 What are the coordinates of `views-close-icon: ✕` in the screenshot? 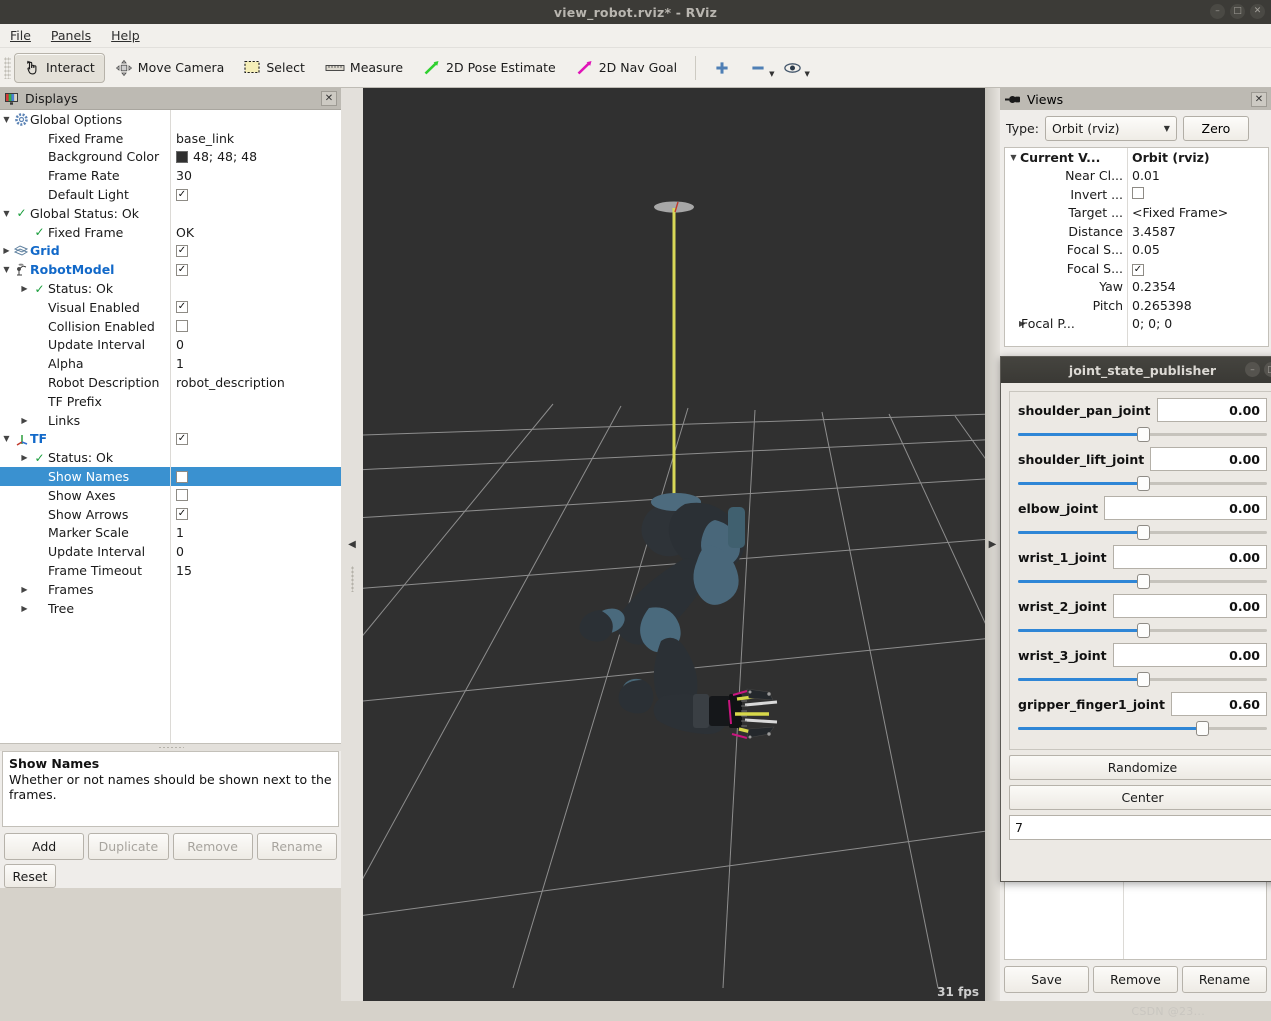 It's located at (1259, 99).